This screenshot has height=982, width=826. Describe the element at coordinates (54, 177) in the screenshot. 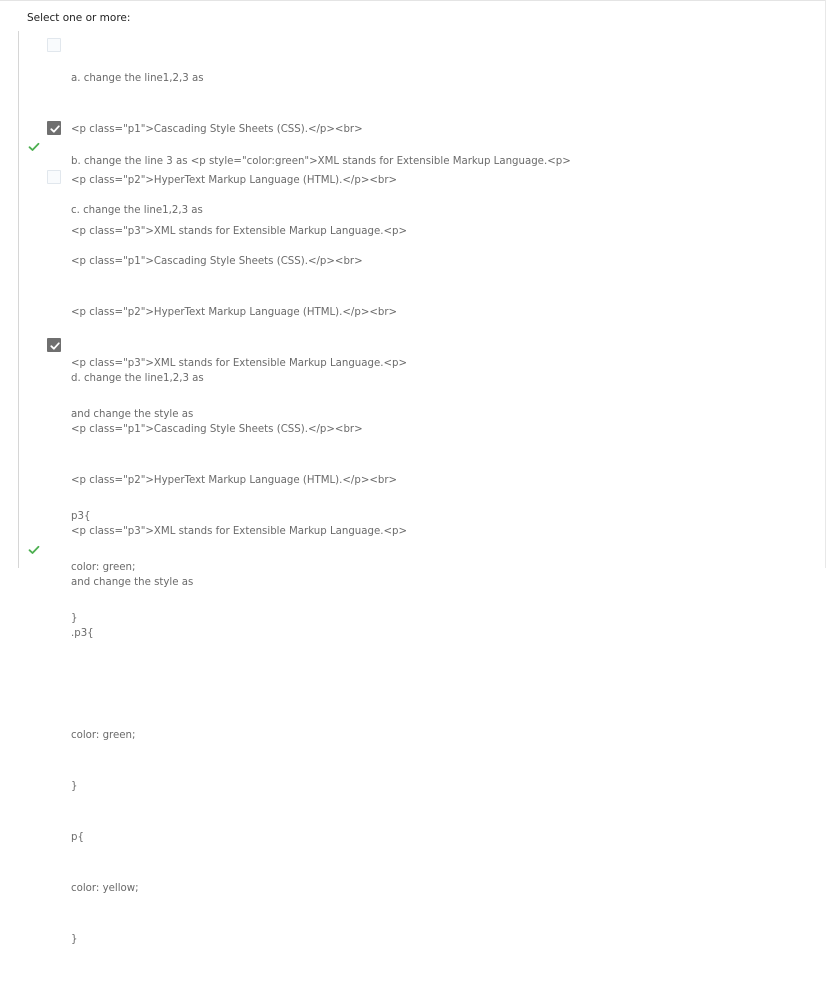

I see `option-c-checkbox` at that location.